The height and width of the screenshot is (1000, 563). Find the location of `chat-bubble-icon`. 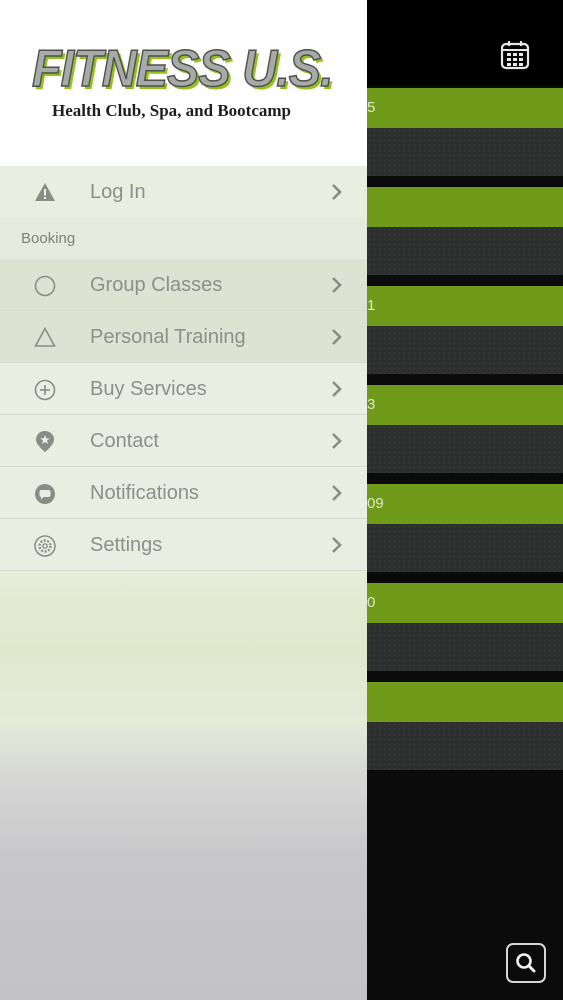

chat-bubble-icon is located at coordinates (45, 494).